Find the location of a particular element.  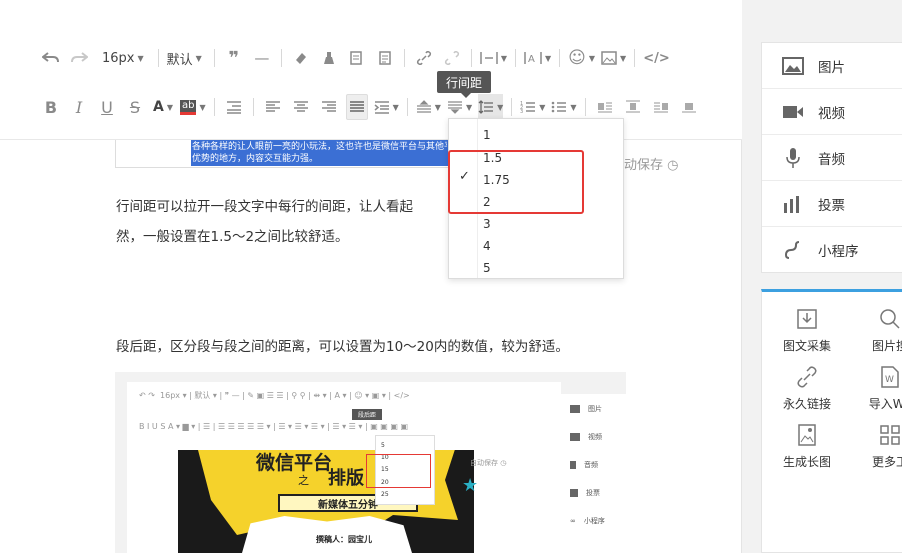

line-height-option-3: 3 is located at coordinates (487, 224).